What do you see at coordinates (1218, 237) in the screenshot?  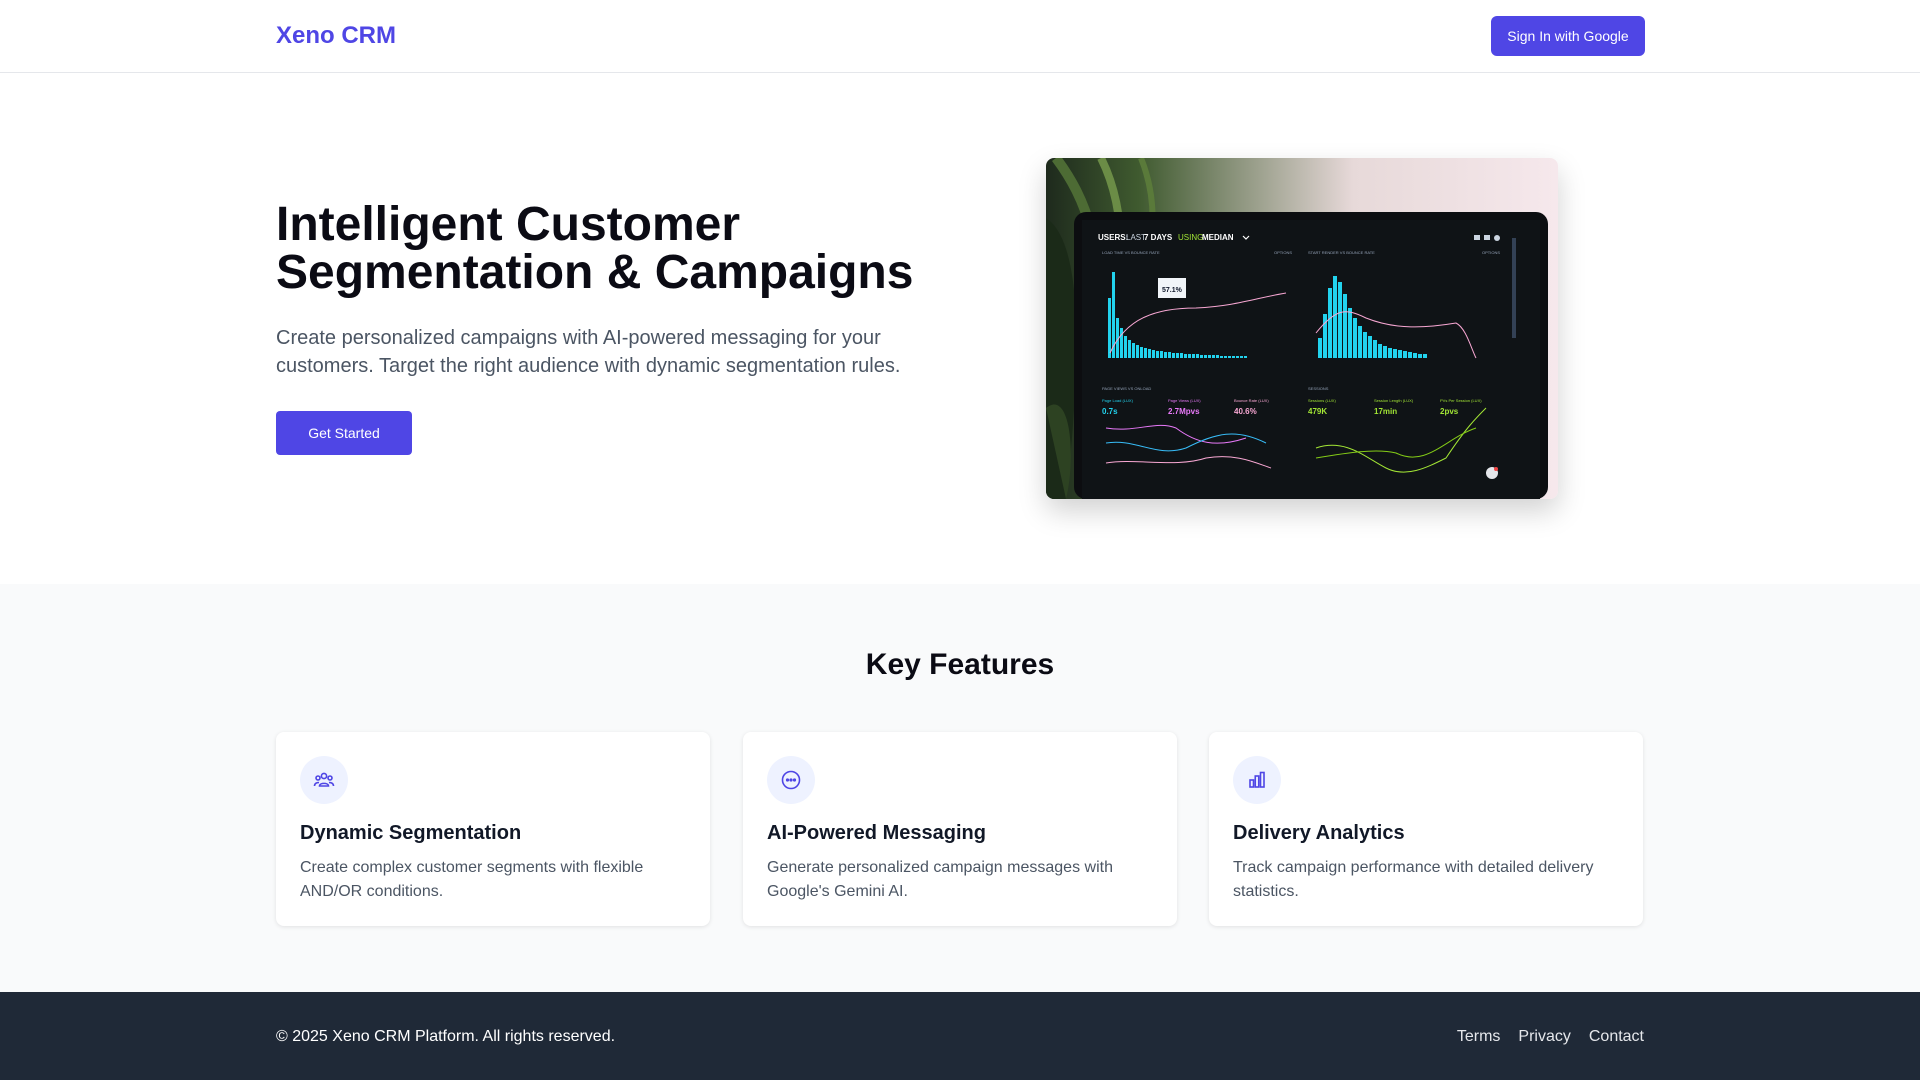 I see `dashboard-header-median: MEDIAN` at bounding box center [1218, 237].